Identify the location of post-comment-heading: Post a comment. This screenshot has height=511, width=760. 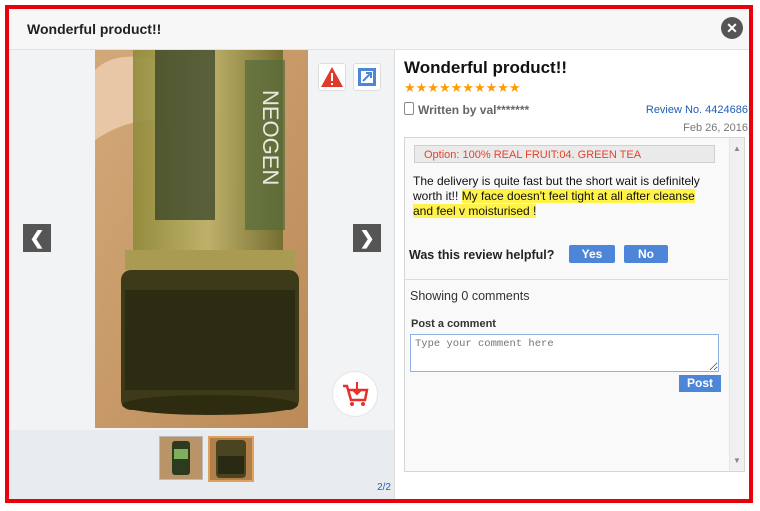
(453, 324).